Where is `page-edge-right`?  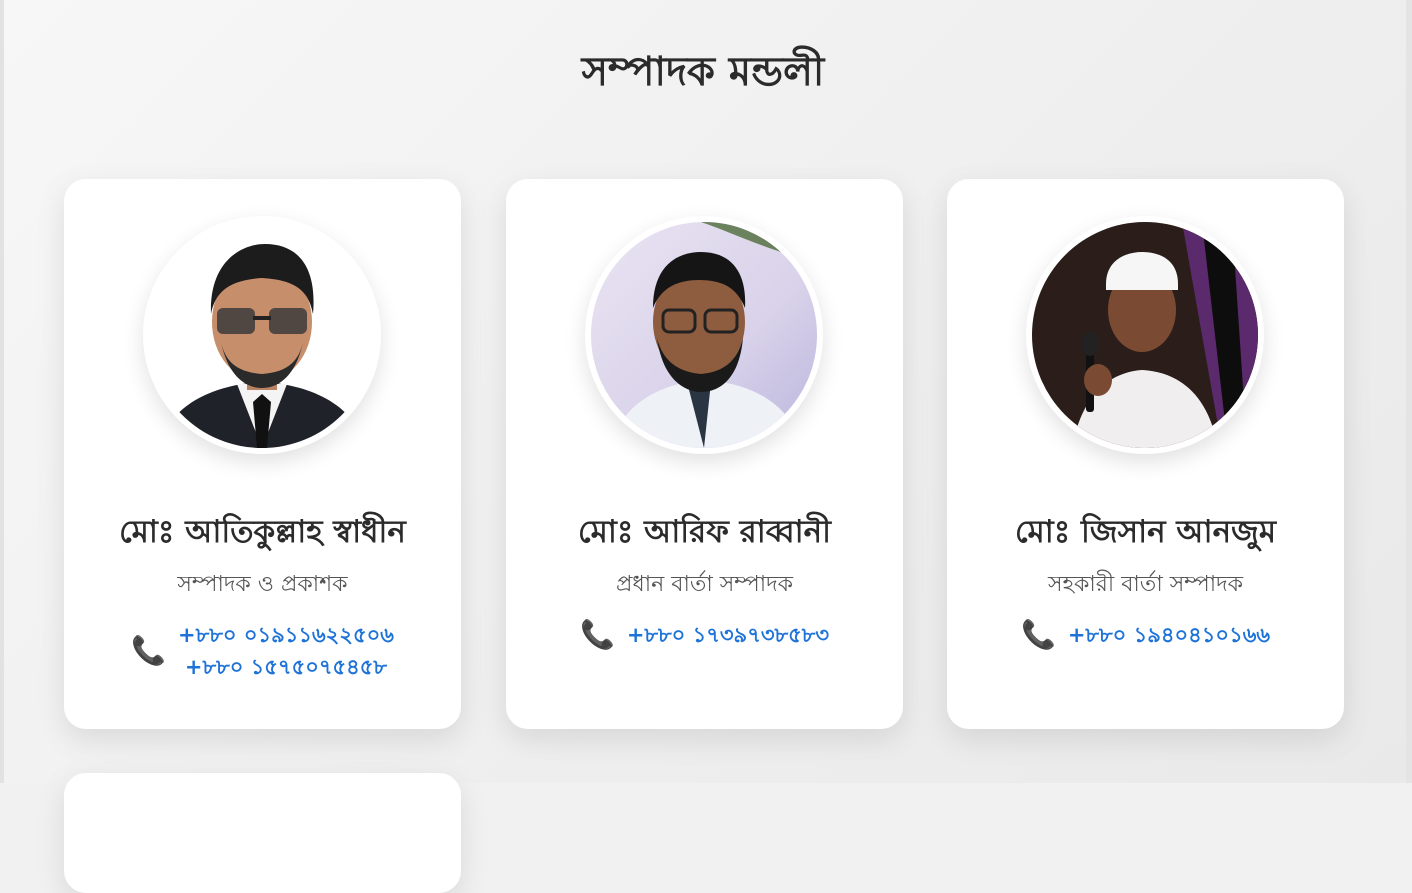
page-edge-right is located at coordinates (1409, 391).